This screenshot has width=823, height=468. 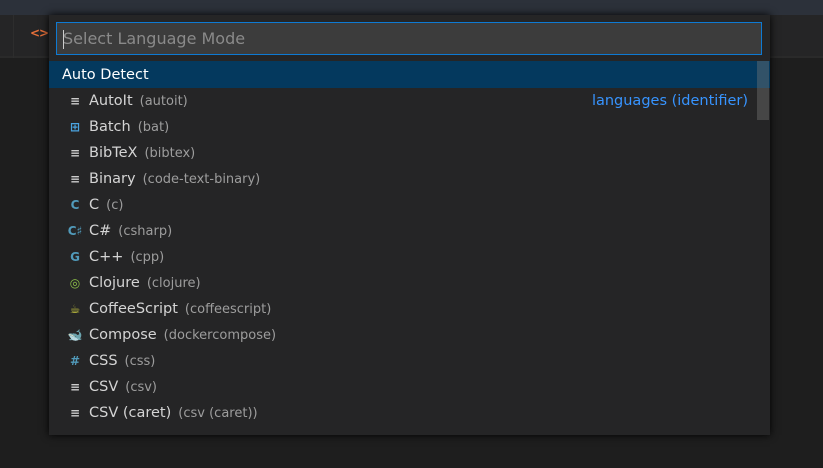 What do you see at coordinates (669, 101) in the screenshot?
I see `list-item-detail: languages (identifier)` at bounding box center [669, 101].